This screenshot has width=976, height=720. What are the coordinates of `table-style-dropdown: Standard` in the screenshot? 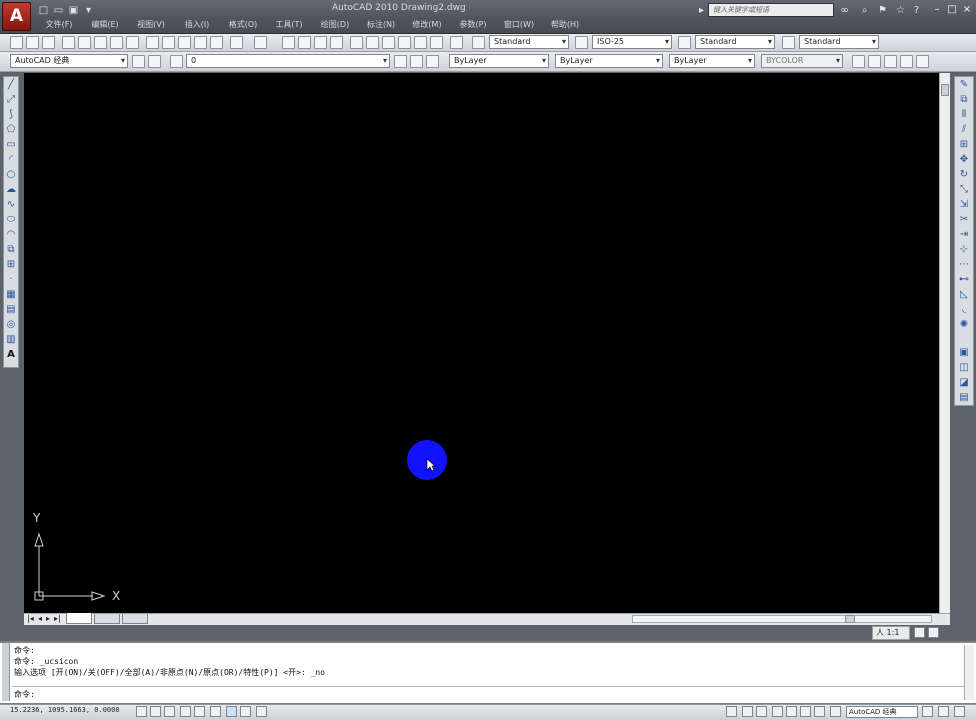 It's located at (735, 42).